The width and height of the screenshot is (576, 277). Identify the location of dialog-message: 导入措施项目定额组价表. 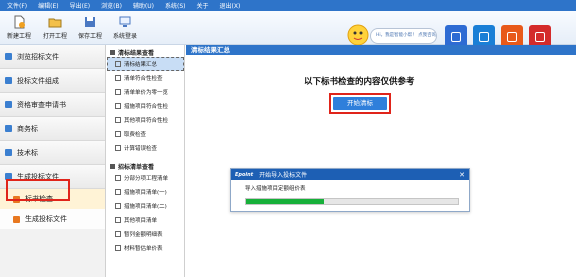
(275, 189).